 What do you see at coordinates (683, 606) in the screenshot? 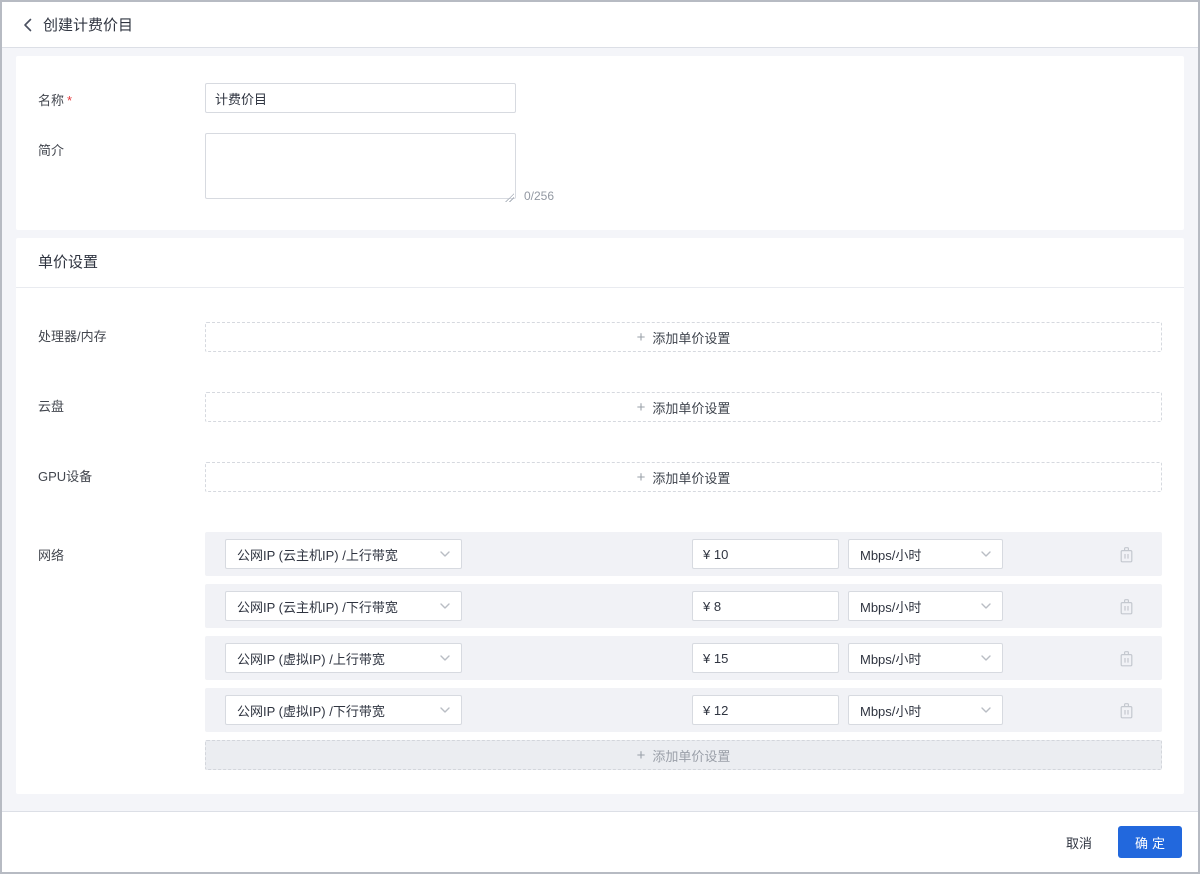
I see `network-price-row: 公网IP (云主机IP) /下行带宽 Mbps/小时` at bounding box center [683, 606].